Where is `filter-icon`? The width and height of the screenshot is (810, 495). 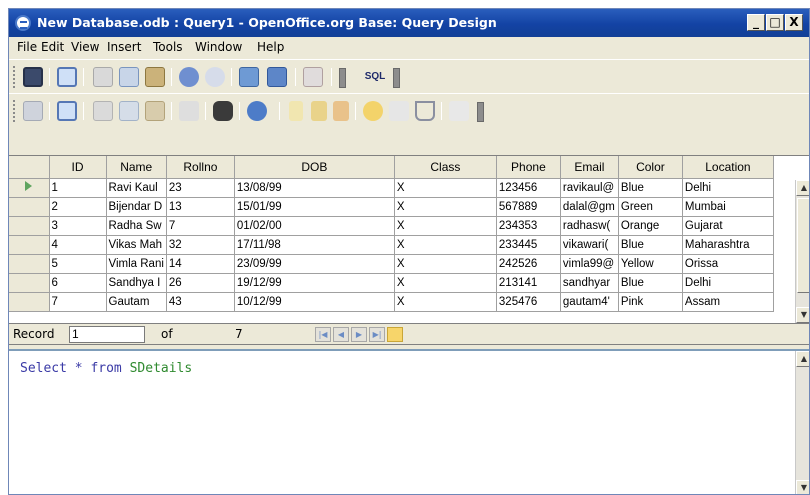 filter-icon is located at coordinates (425, 111).